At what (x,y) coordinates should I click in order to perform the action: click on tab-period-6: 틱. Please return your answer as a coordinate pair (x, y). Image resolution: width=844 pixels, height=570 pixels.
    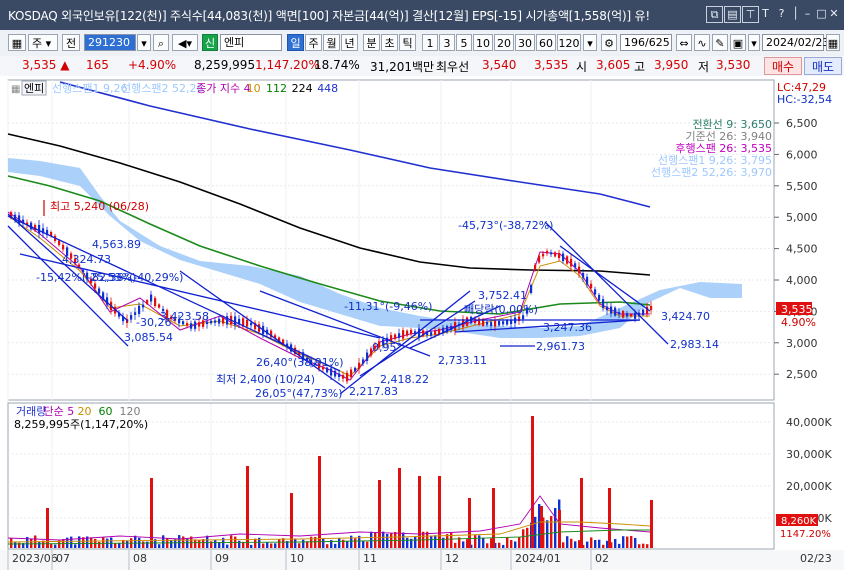
    Looking at the image, I should click on (407, 42).